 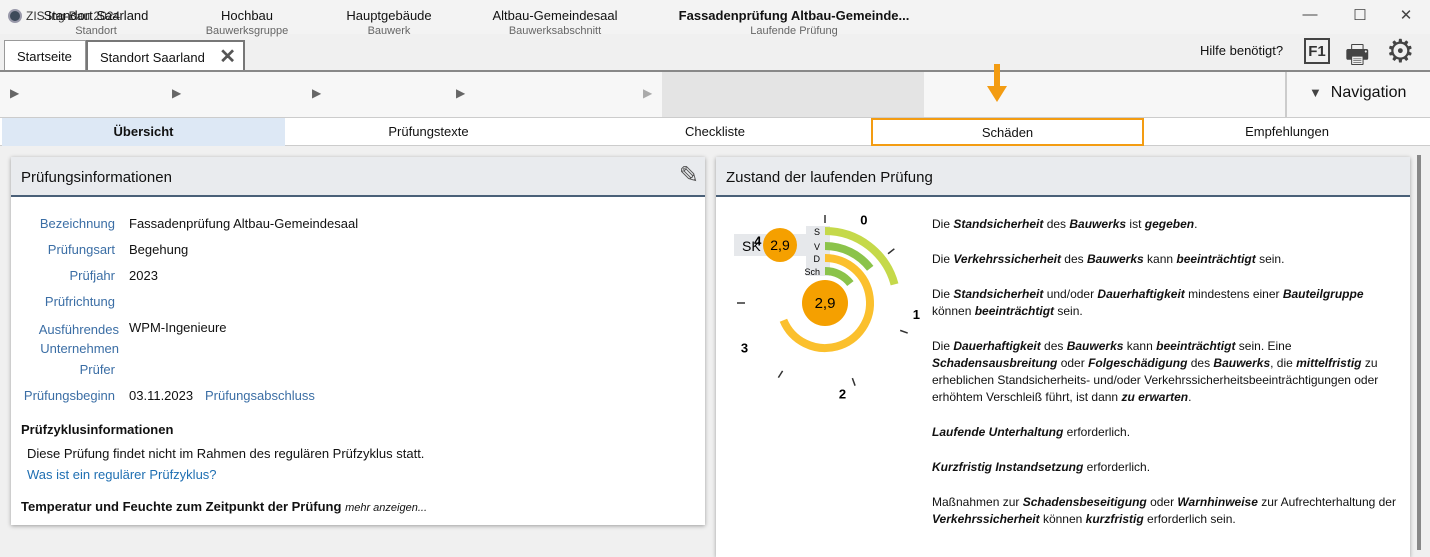 I want to click on field-label: Bezeichnung, so click(x=77, y=223).